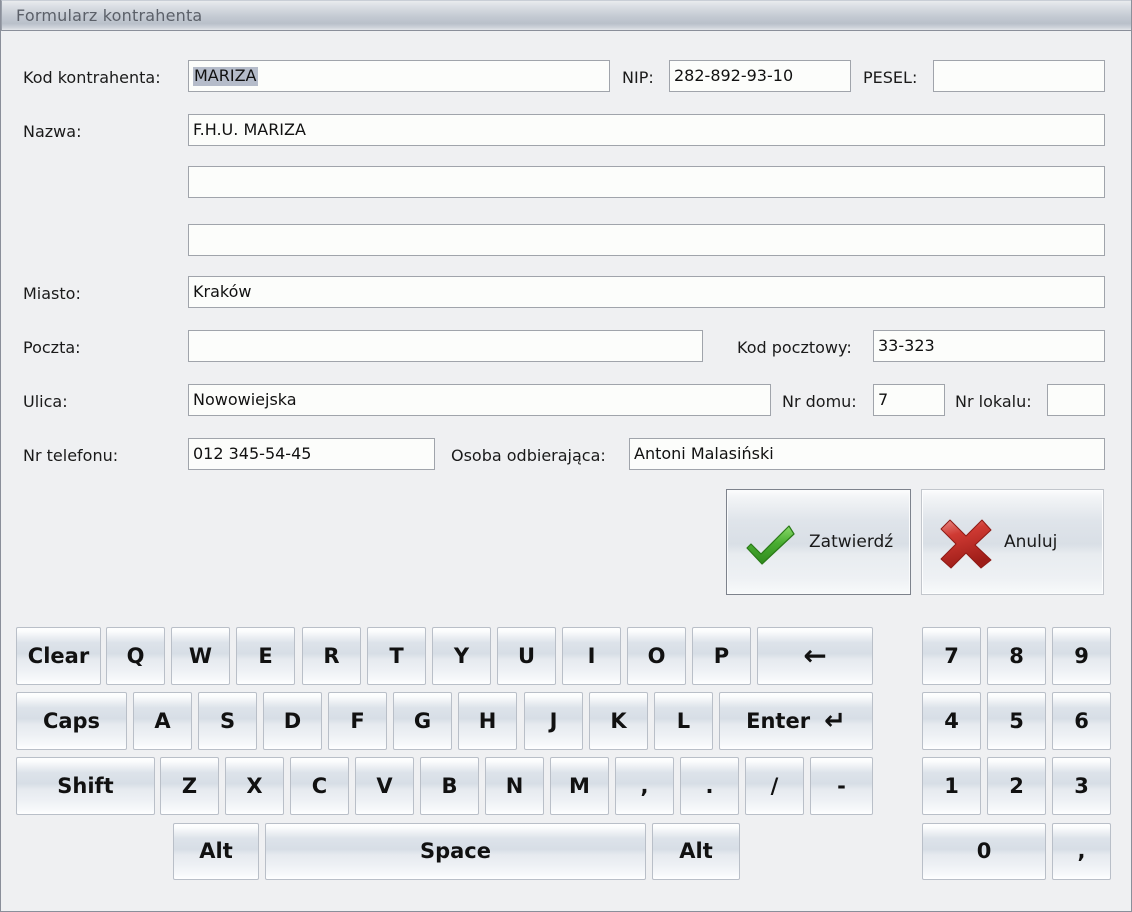 The width and height of the screenshot is (1132, 912). I want to click on key-label: 3, so click(1081, 785).